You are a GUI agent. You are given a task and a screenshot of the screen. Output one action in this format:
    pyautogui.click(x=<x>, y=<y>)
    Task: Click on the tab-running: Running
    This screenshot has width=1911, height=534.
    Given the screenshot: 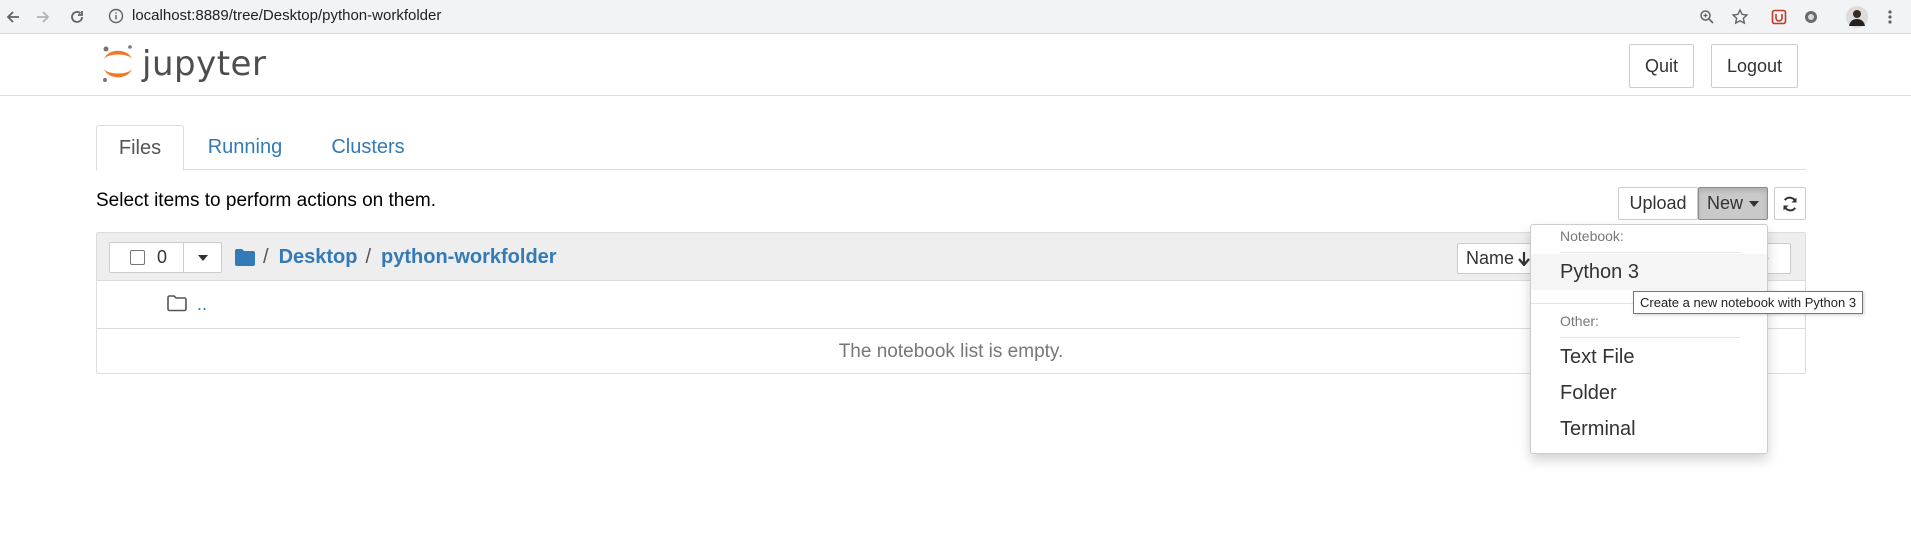 What is the action you would take?
    pyautogui.click(x=245, y=147)
    